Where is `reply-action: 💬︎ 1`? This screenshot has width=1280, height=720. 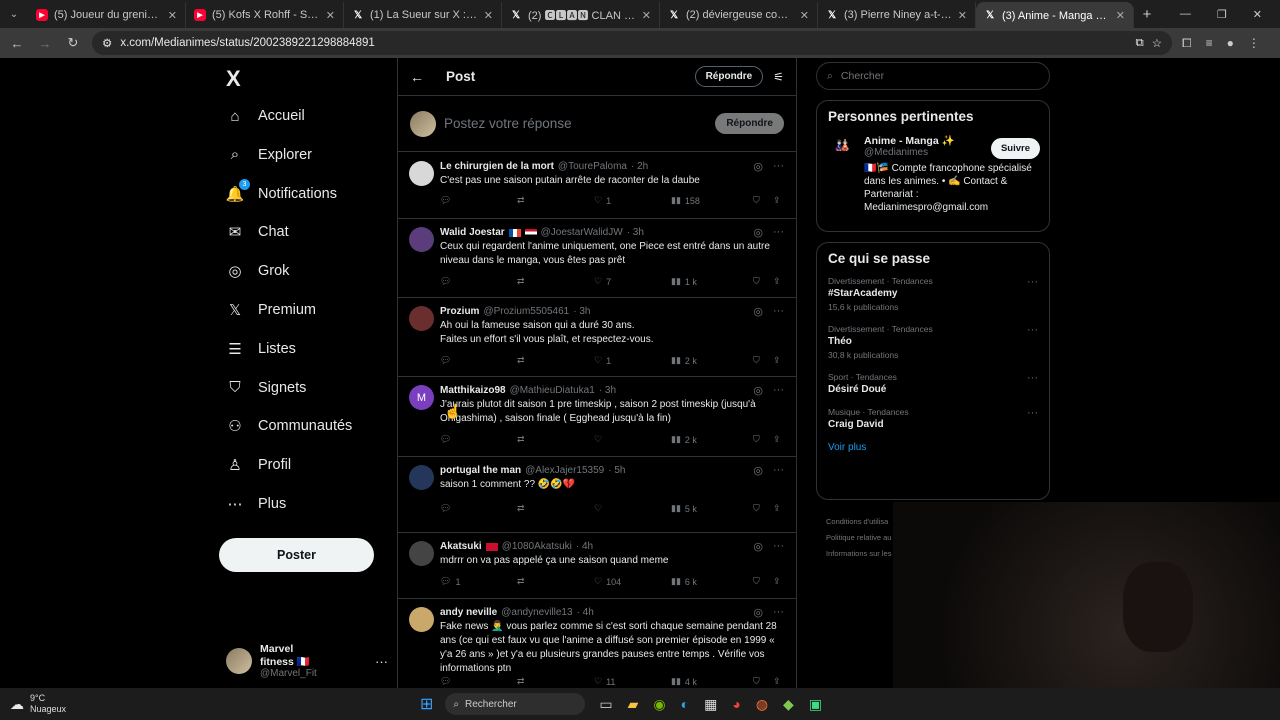 reply-action: 💬︎ 1 is located at coordinates (478, 581).